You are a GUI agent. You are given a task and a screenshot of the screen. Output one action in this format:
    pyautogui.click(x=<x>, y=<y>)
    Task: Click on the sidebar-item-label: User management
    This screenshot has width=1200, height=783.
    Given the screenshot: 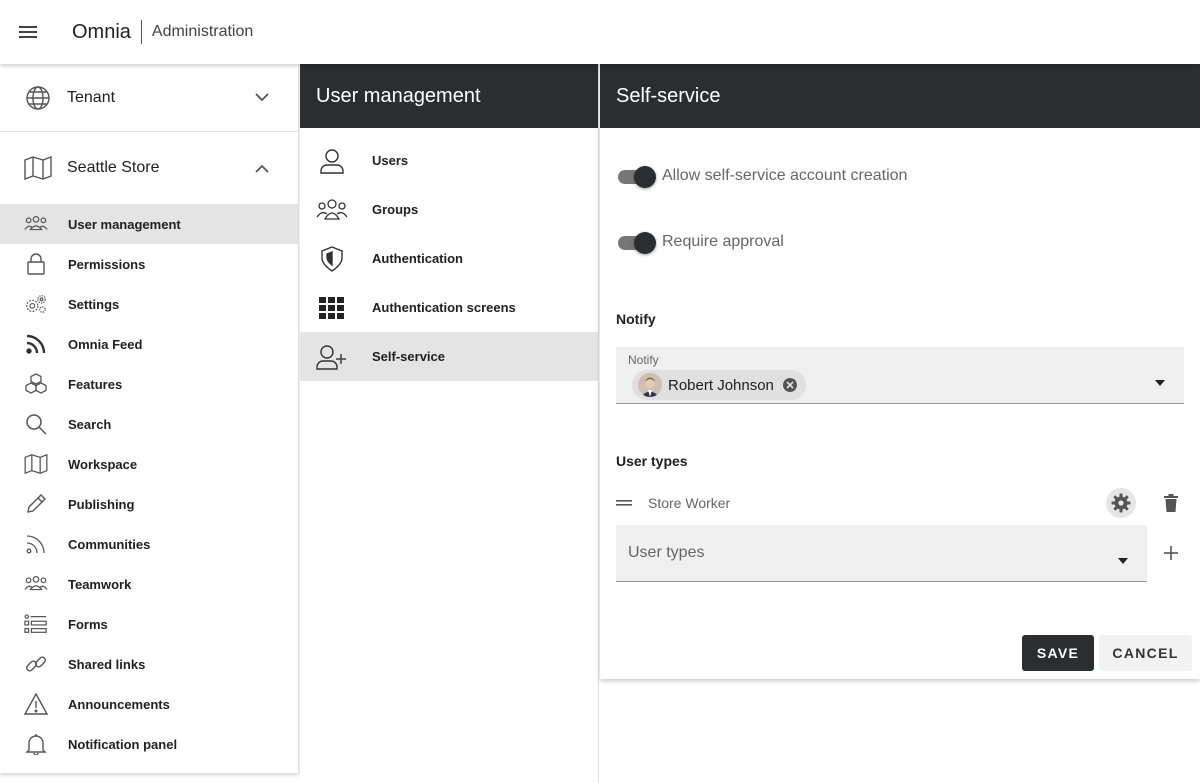 What is the action you would take?
    pyautogui.click(x=124, y=224)
    